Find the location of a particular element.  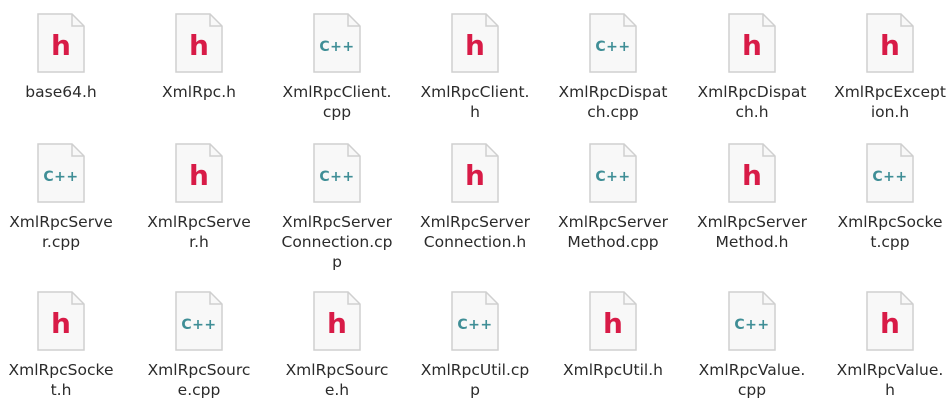

file-item: h base64.h is located at coordinates (63, 56).